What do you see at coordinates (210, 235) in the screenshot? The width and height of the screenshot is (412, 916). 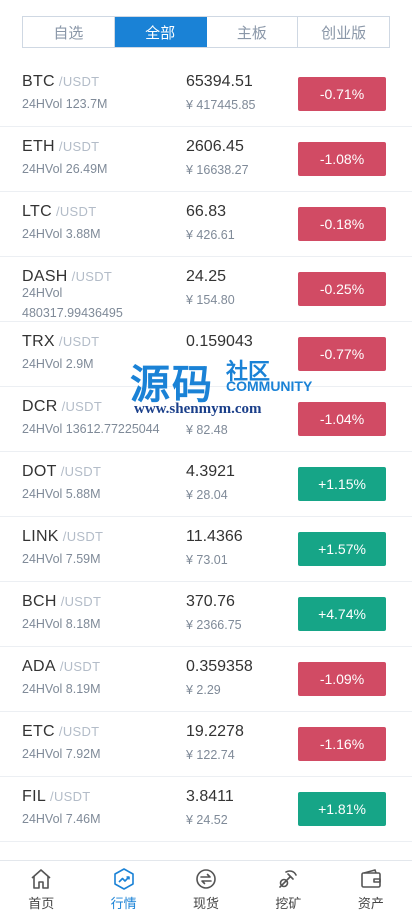 I see `price-cny: ¥ 426.61` at bounding box center [210, 235].